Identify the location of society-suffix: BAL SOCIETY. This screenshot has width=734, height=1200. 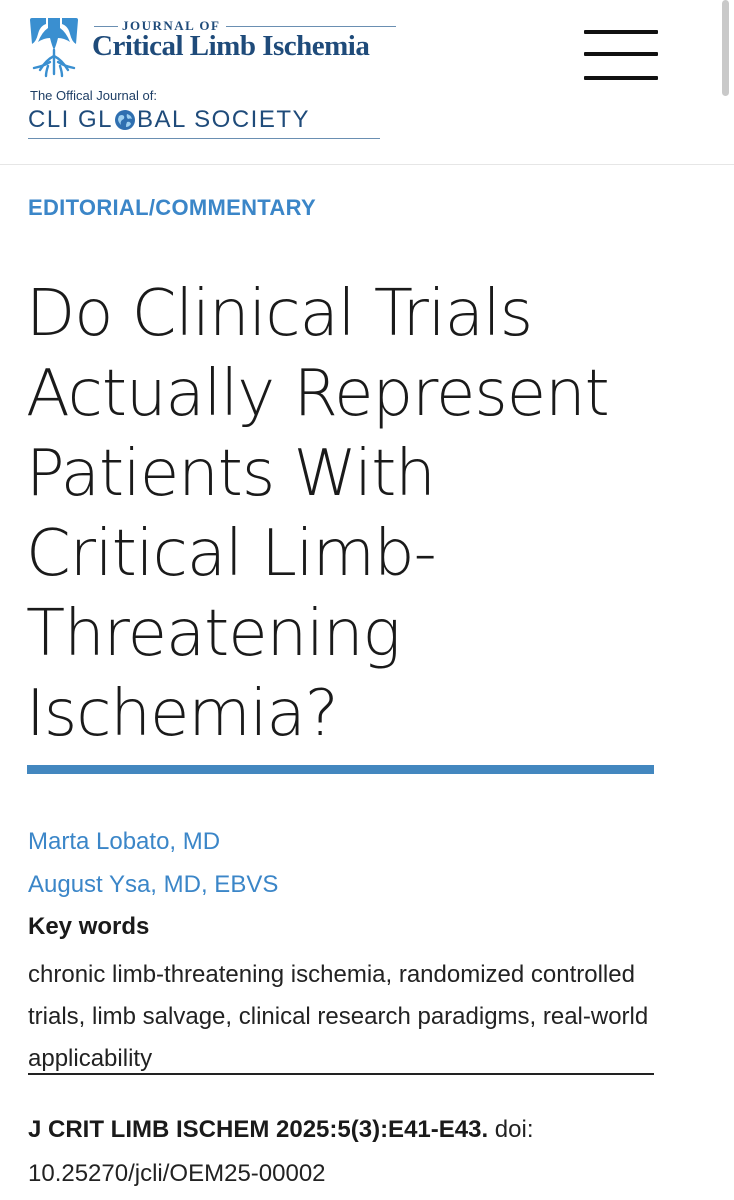
(224, 119).